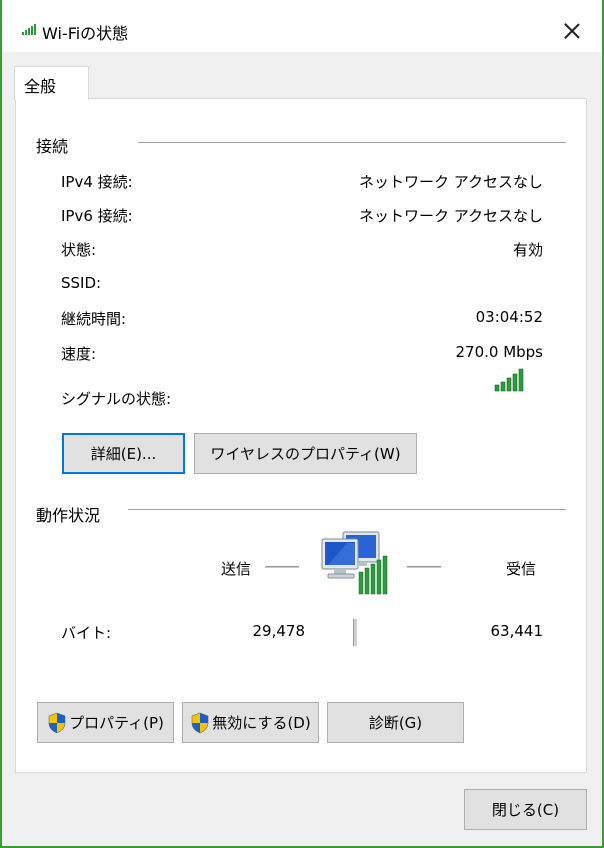  I want to click on window-title: Wi-Fiの状態, so click(85, 33).